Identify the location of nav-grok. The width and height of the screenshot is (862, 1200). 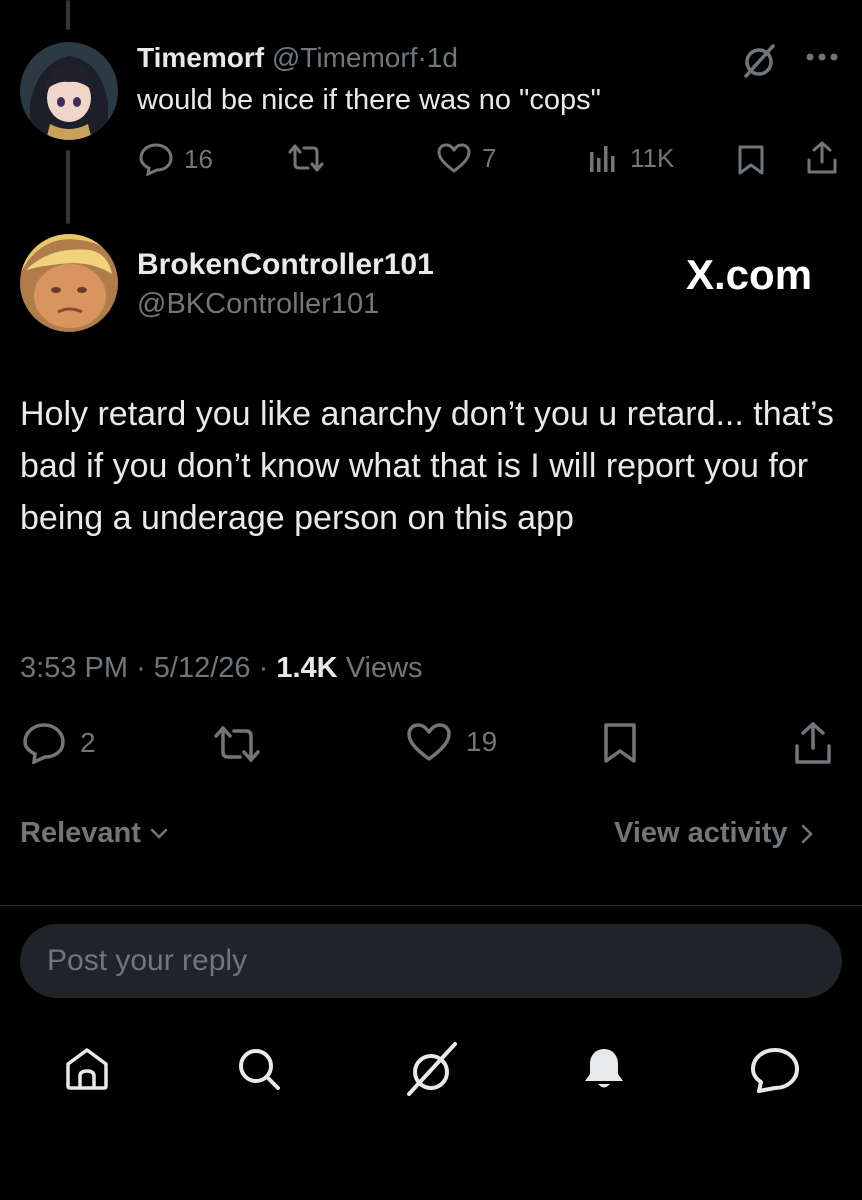
(431, 1069).